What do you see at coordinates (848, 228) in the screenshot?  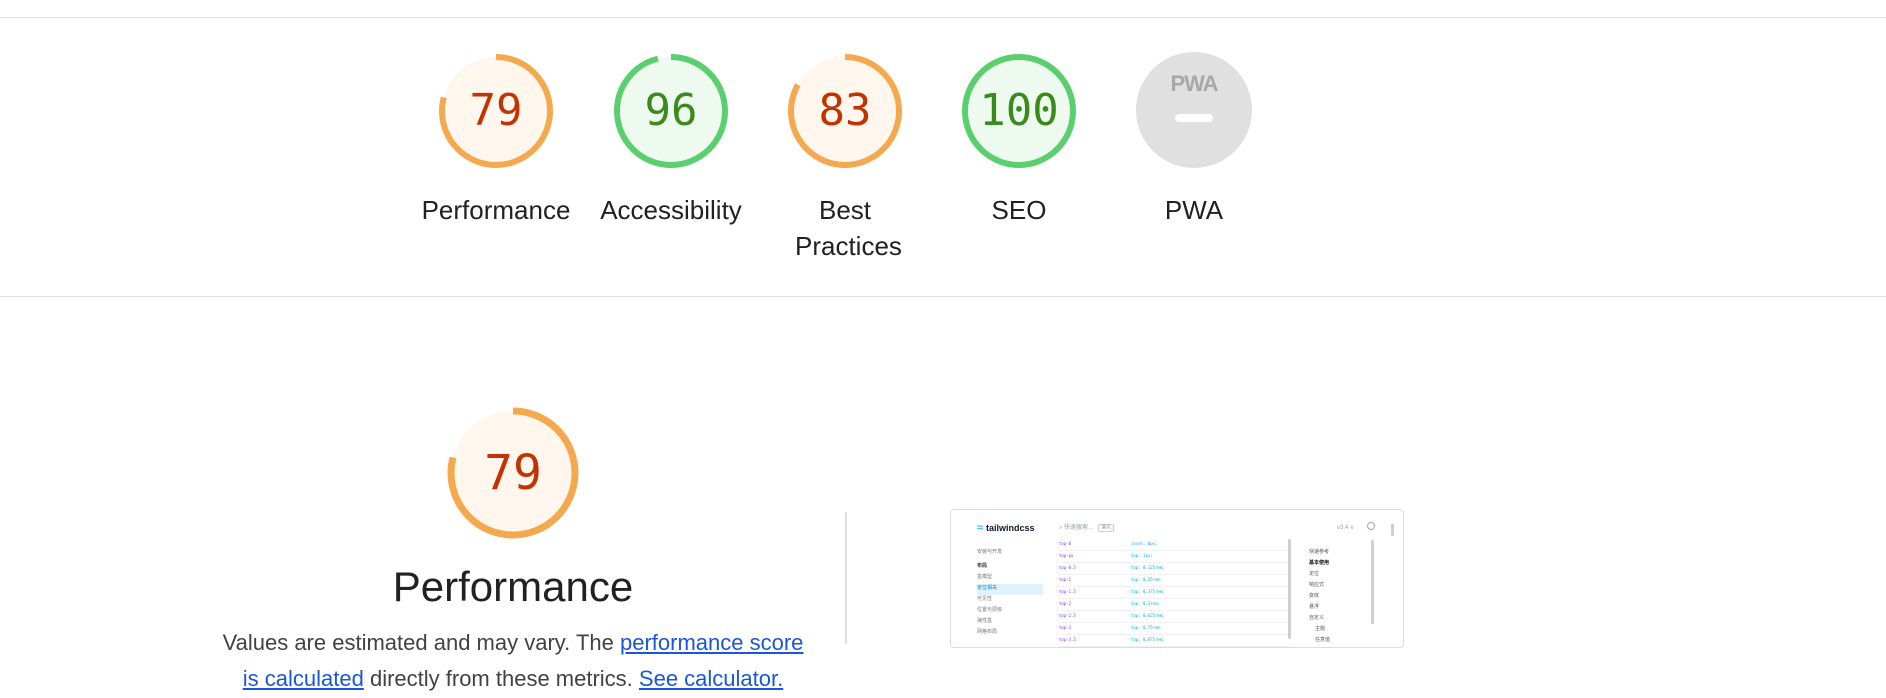 I see `gauge-label: Best Practices` at bounding box center [848, 228].